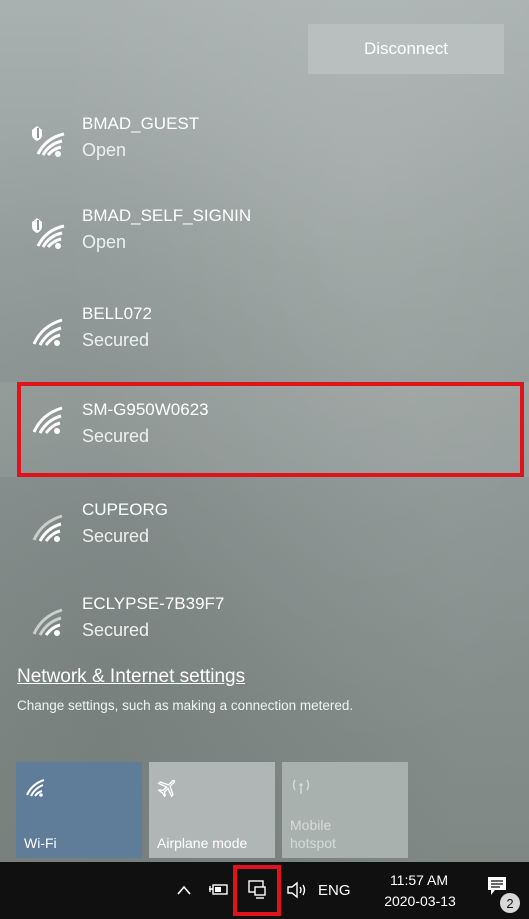 The height and width of the screenshot is (919, 529). I want to click on notification-count-badge: 2, so click(510, 903).